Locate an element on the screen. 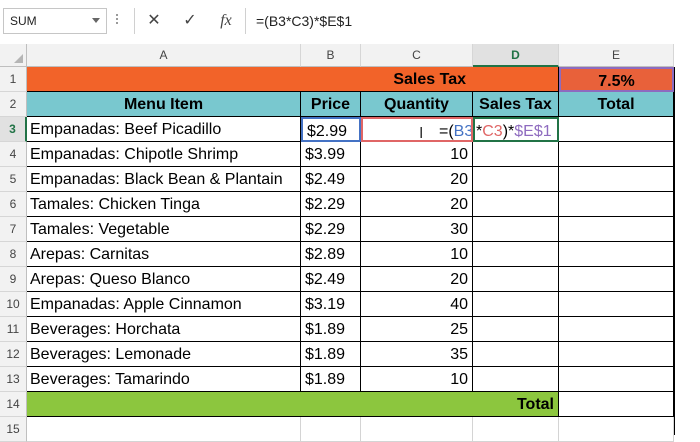 This screenshot has height=442, width=700. price-cell: $3.19 is located at coordinates (331, 304).